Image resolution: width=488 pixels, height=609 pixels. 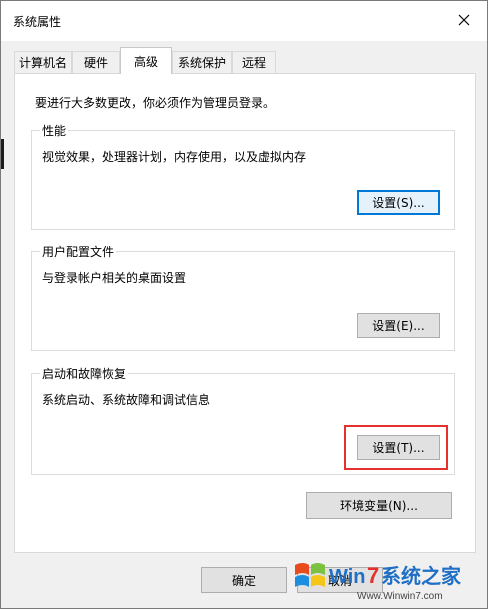 What do you see at coordinates (174, 157) in the screenshot?
I see `performance-description: 视觉效果，处理器计划，内存使用，以及虚拟内存` at bounding box center [174, 157].